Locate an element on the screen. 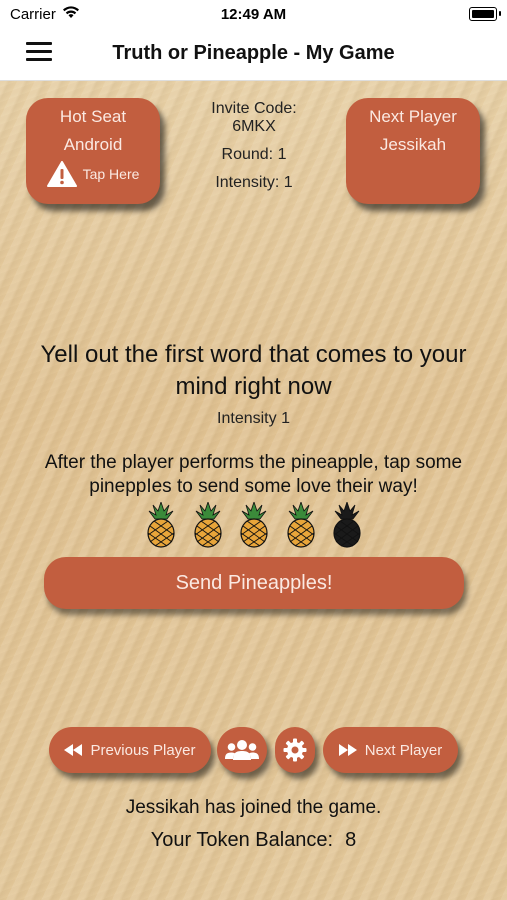  status-bar: Carrier 12:49 AM is located at coordinates (253, 14).